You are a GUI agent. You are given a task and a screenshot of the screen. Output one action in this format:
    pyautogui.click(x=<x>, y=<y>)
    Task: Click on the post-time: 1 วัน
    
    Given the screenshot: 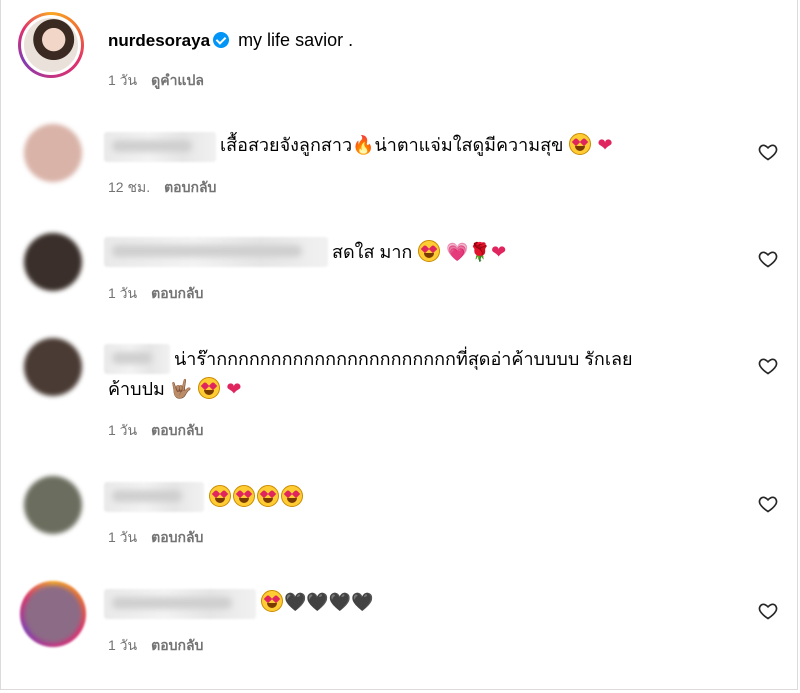 What is the action you would take?
    pyautogui.click(x=123, y=80)
    